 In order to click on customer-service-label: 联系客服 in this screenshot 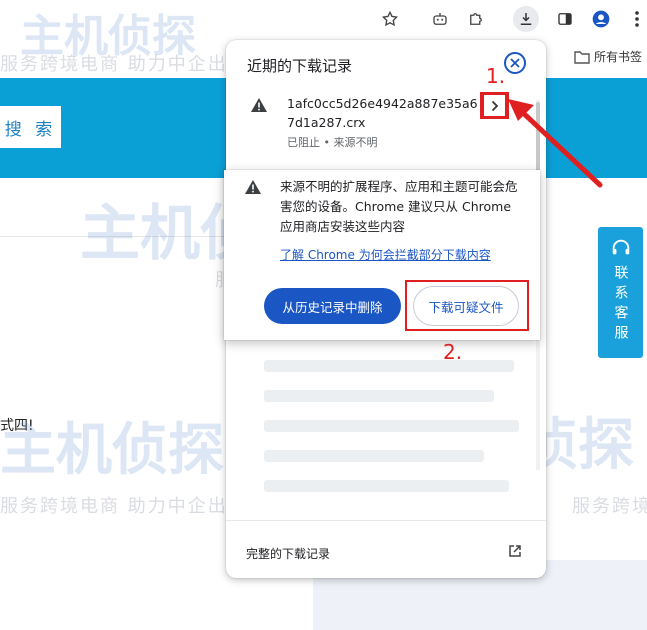, I will do `click(620, 305)`.